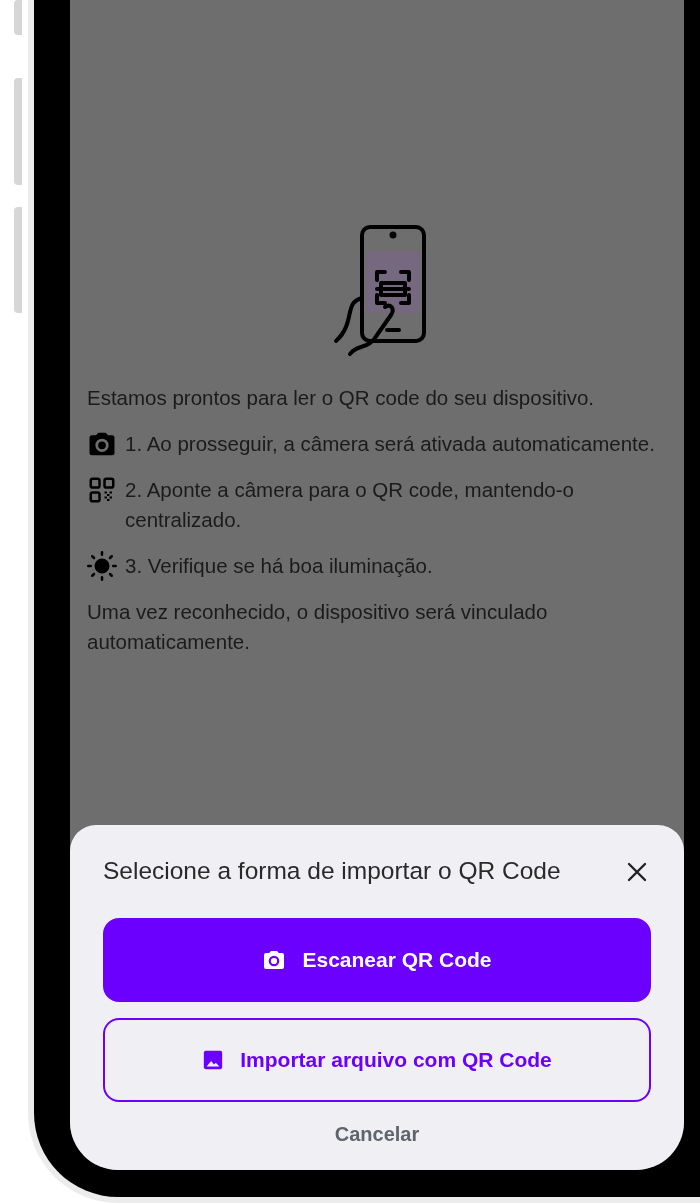 The image size is (700, 1203). I want to click on camera-icon, so click(274, 960).